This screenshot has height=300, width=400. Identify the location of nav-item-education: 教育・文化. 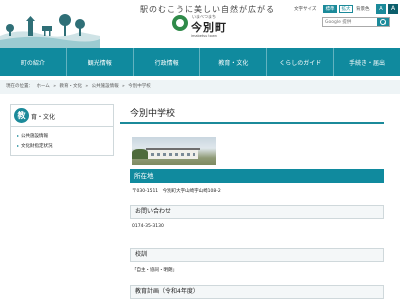
(232, 62).